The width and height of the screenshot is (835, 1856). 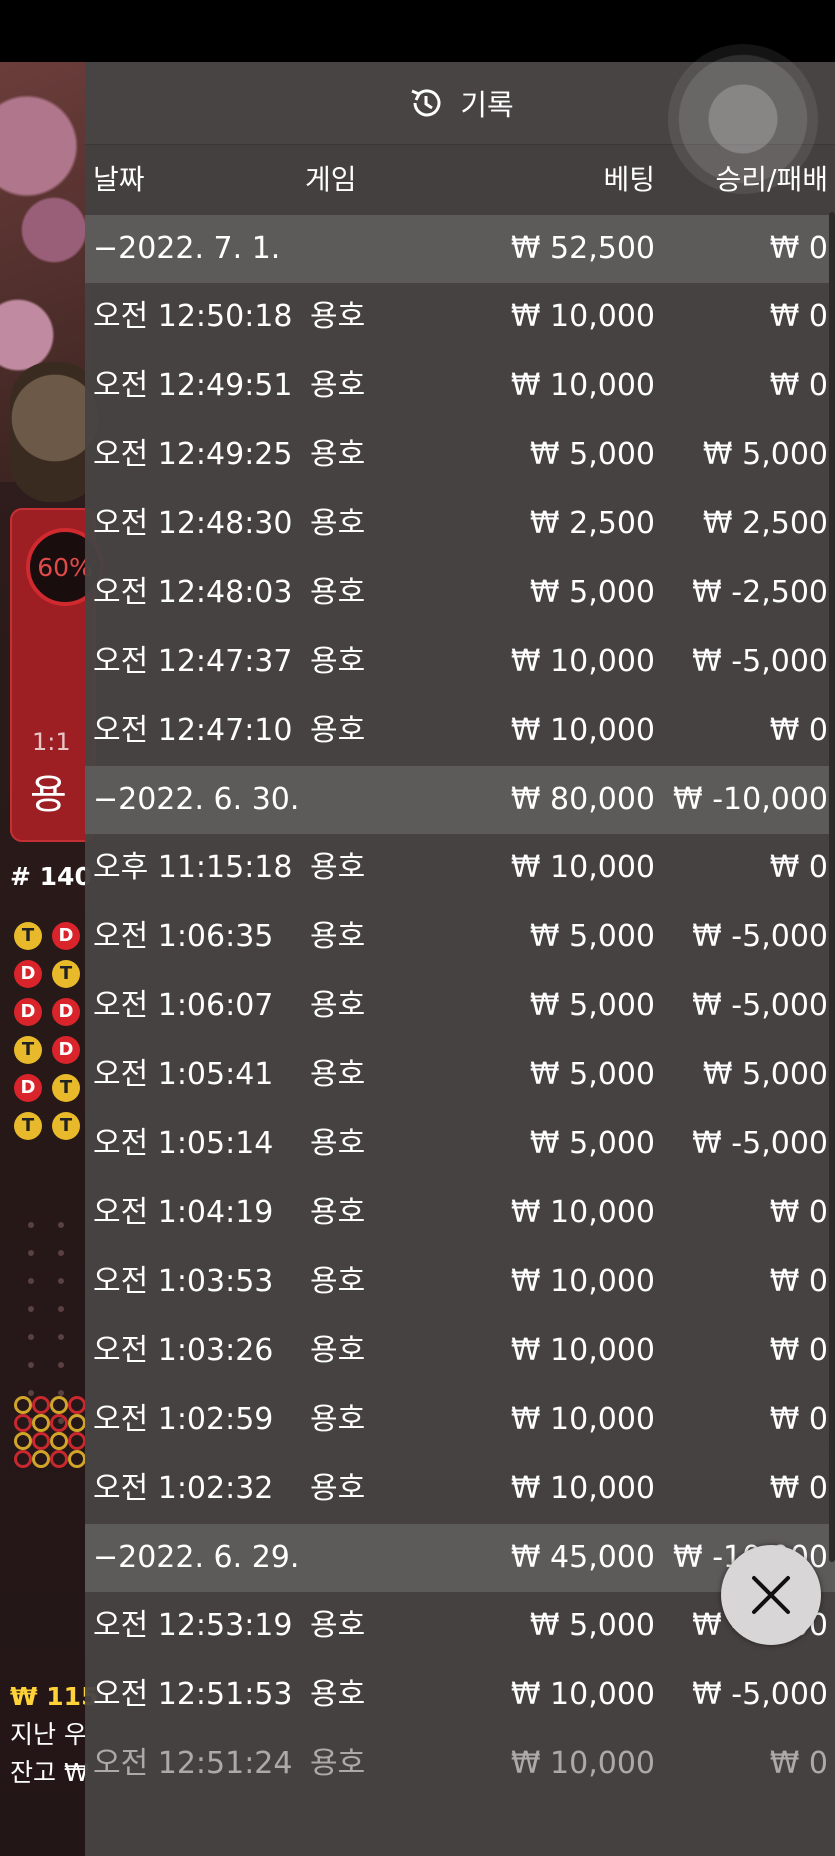 I want to click on history-row: 오후 11:15:18 용호 ₩ 10,000 ₩ 0, so click(x=460, y=868).